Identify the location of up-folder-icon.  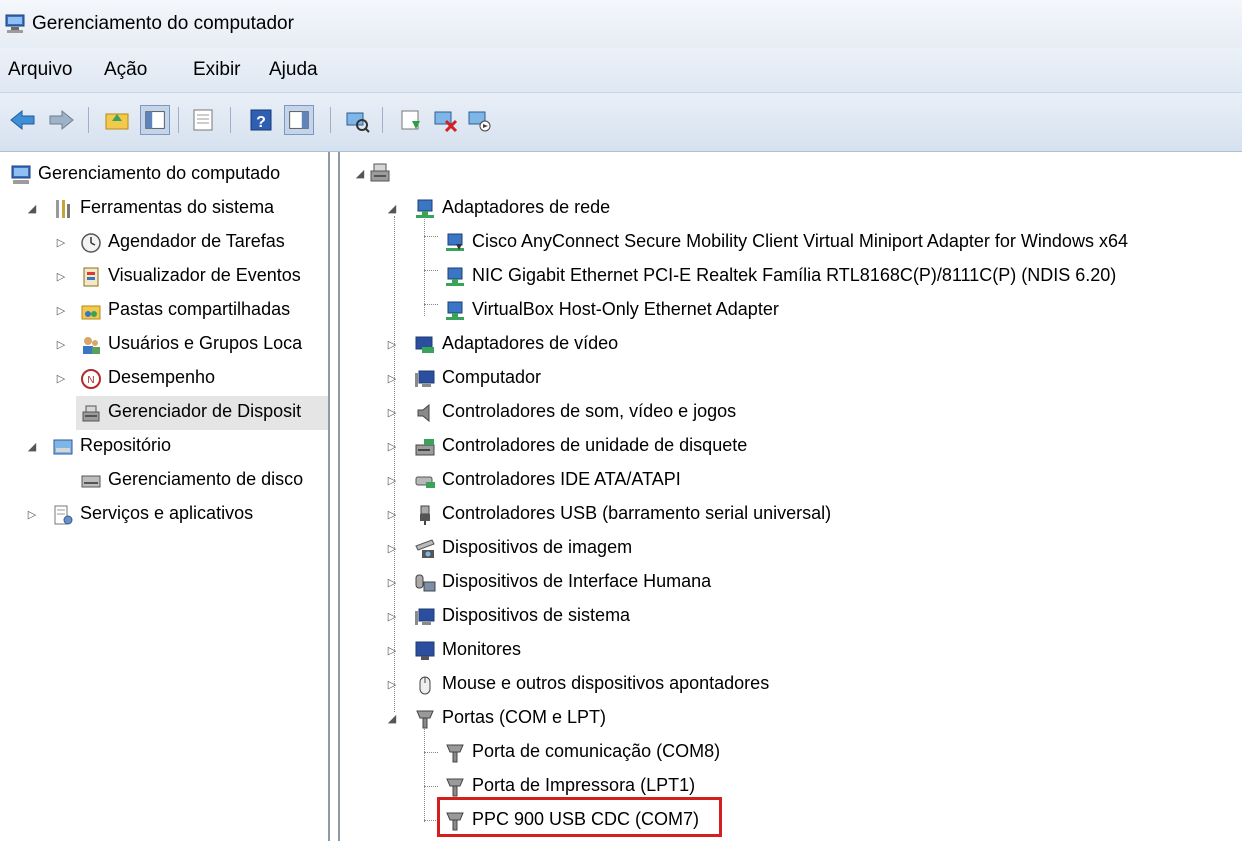
(117, 120).